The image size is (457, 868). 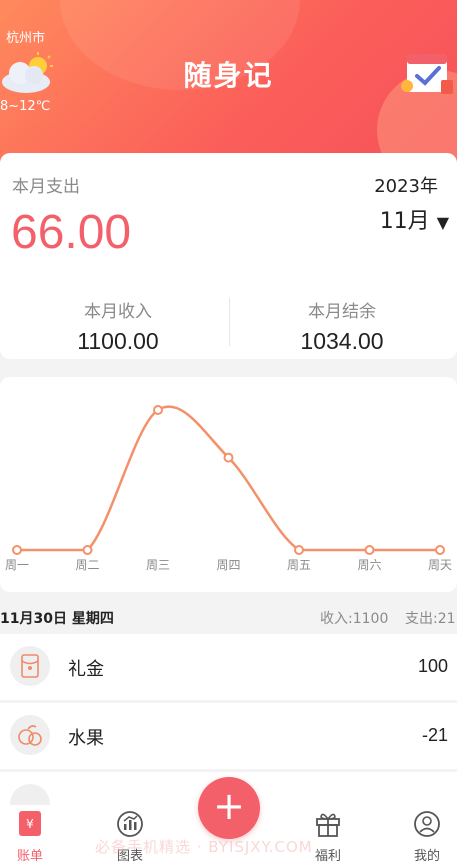 What do you see at coordinates (46, 187) in the screenshot?
I see `month-expense-label: 本月支出` at bounding box center [46, 187].